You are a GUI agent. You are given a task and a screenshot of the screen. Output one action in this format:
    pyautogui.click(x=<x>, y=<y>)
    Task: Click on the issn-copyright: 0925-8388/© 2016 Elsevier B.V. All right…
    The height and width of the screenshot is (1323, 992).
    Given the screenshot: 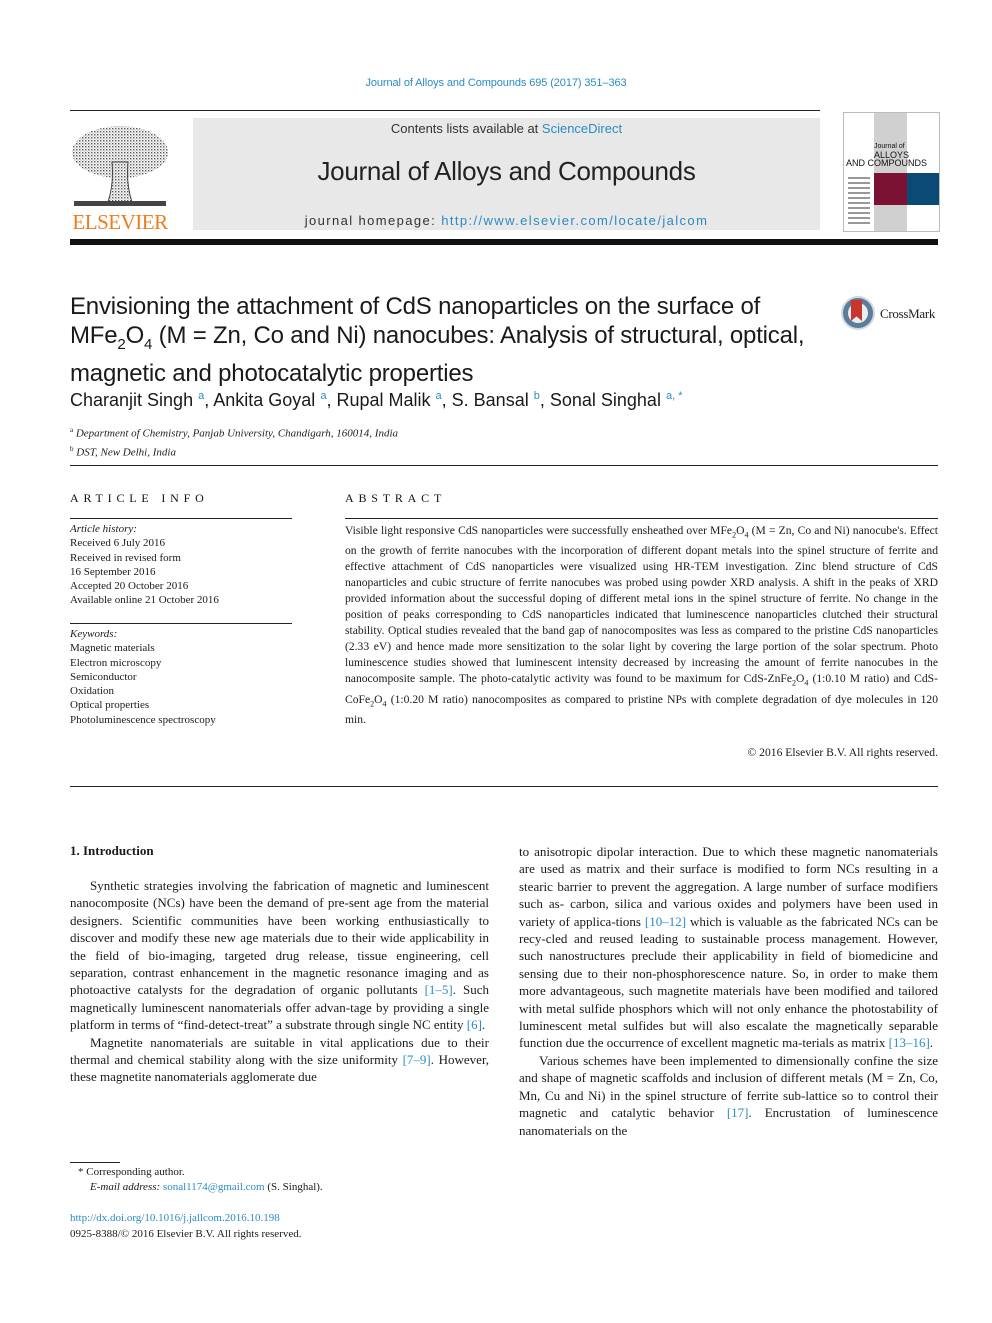 What is the action you would take?
    pyautogui.click(x=186, y=1233)
    